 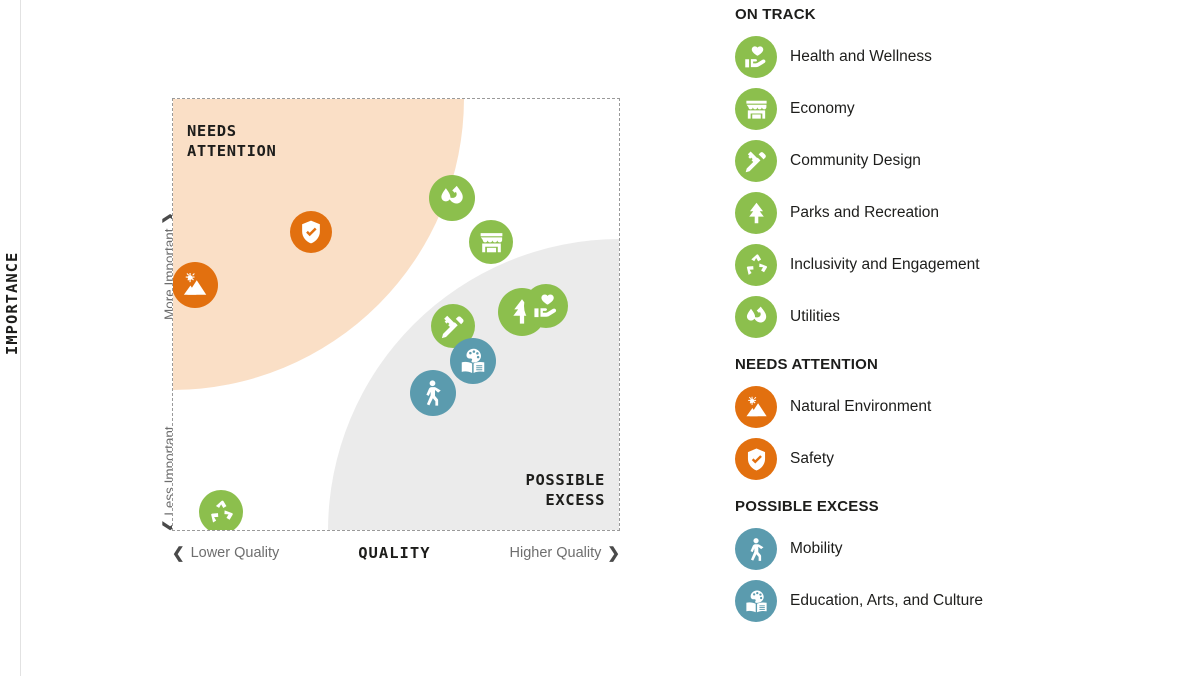 I want to click on data-point-safety, so click(x=311, y=232).